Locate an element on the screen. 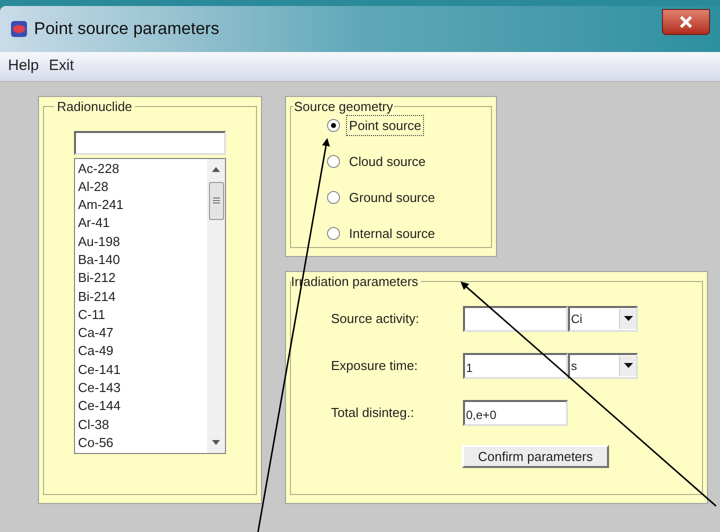  app-icon is located at coordinates (19, 29).